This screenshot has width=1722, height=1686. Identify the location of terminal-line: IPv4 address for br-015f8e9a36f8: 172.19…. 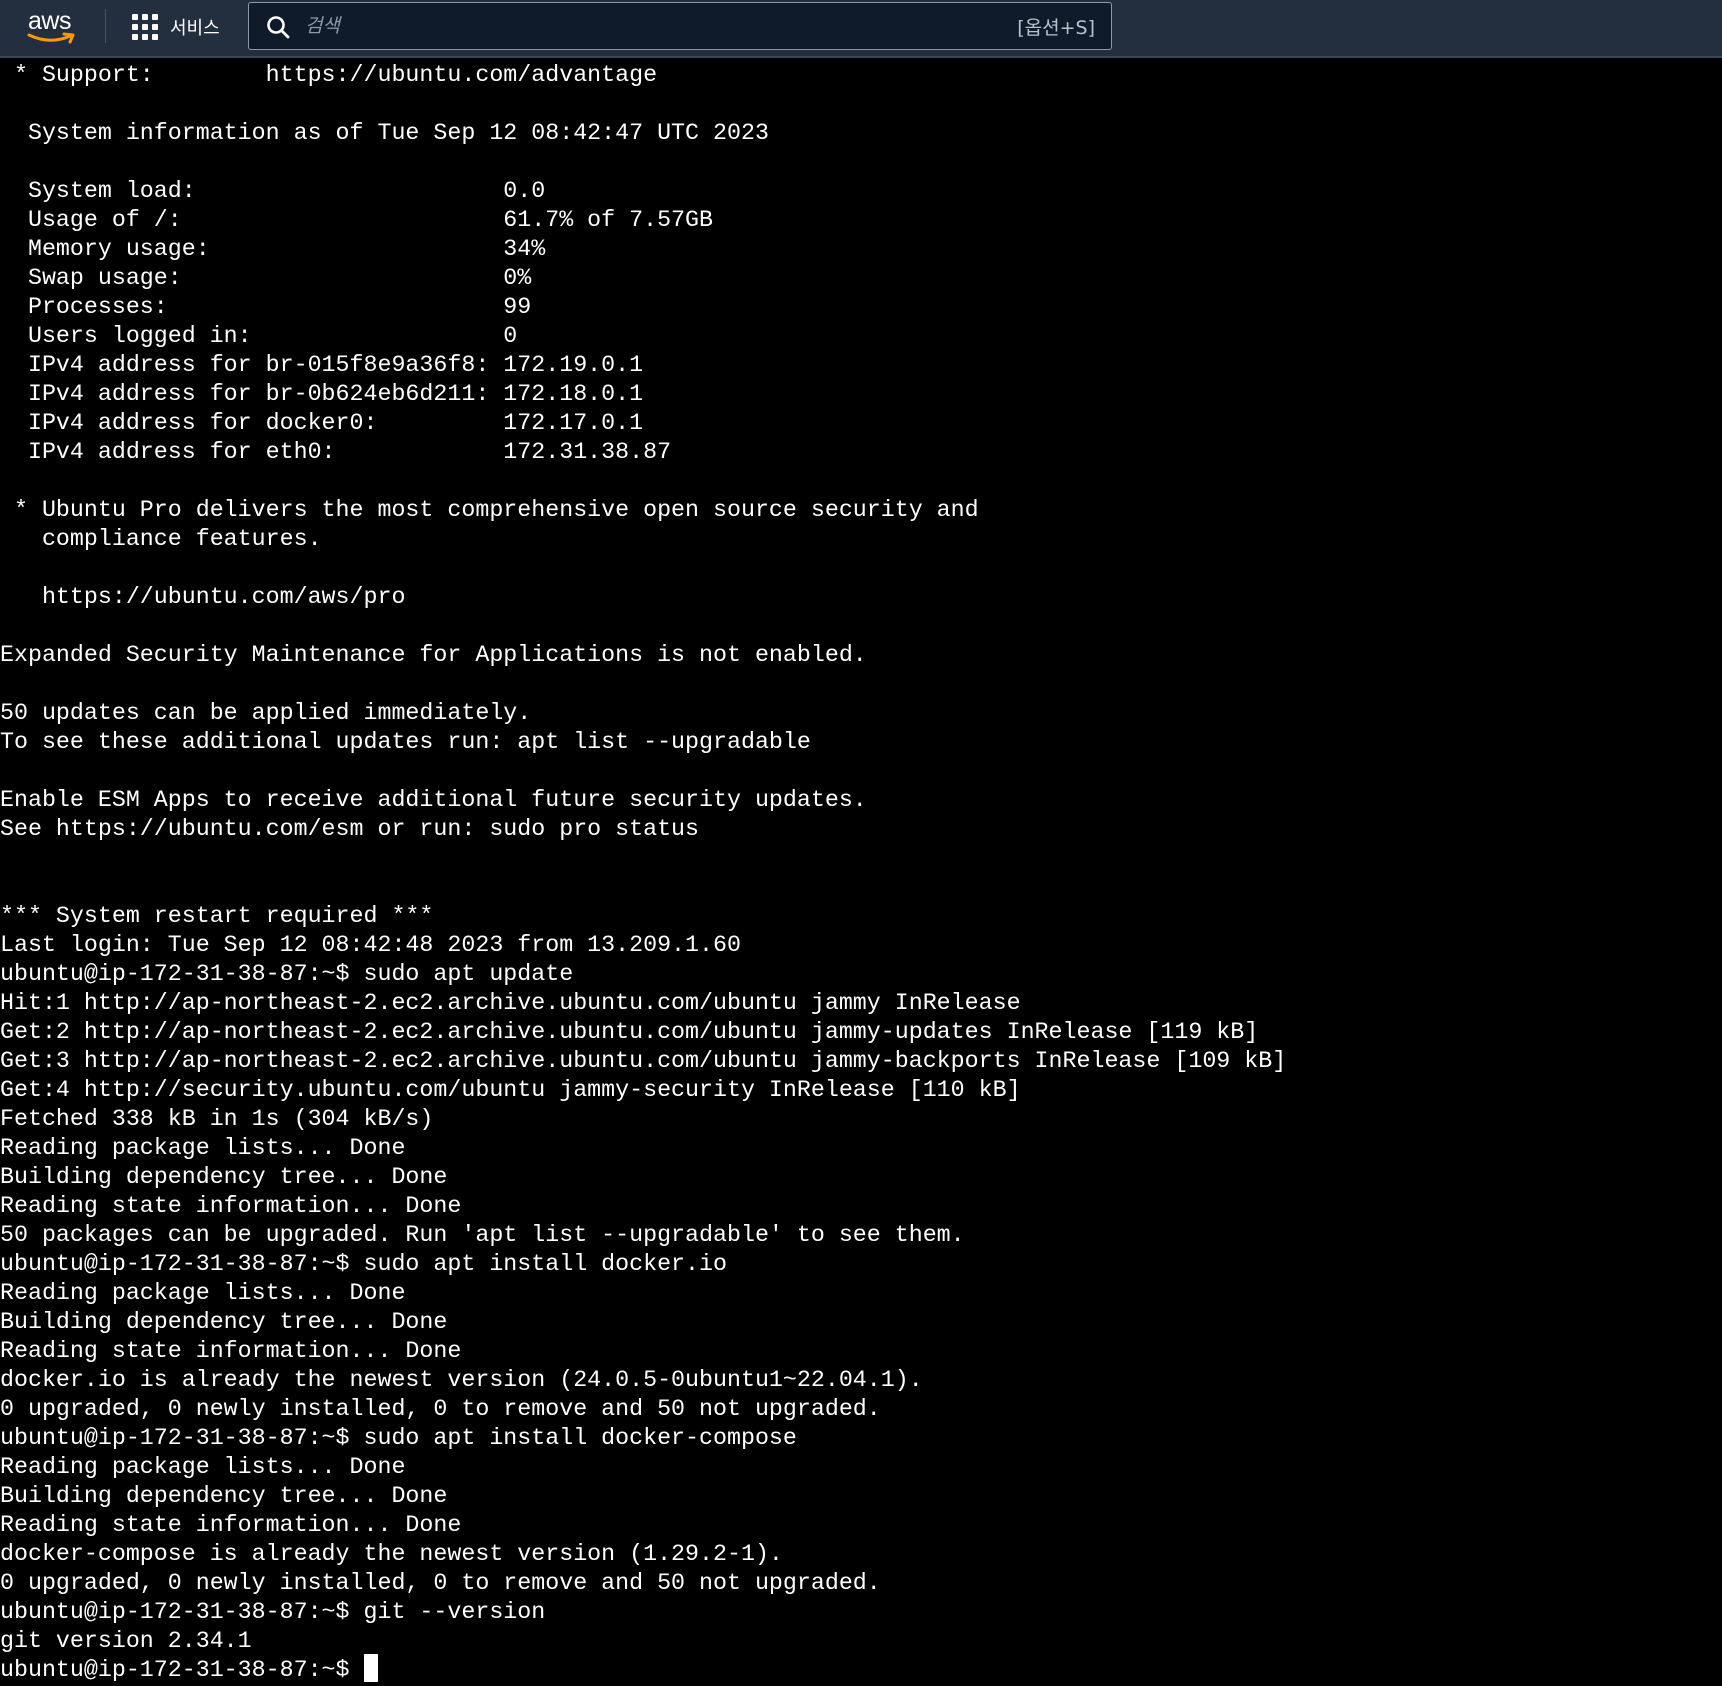
(322, 365).